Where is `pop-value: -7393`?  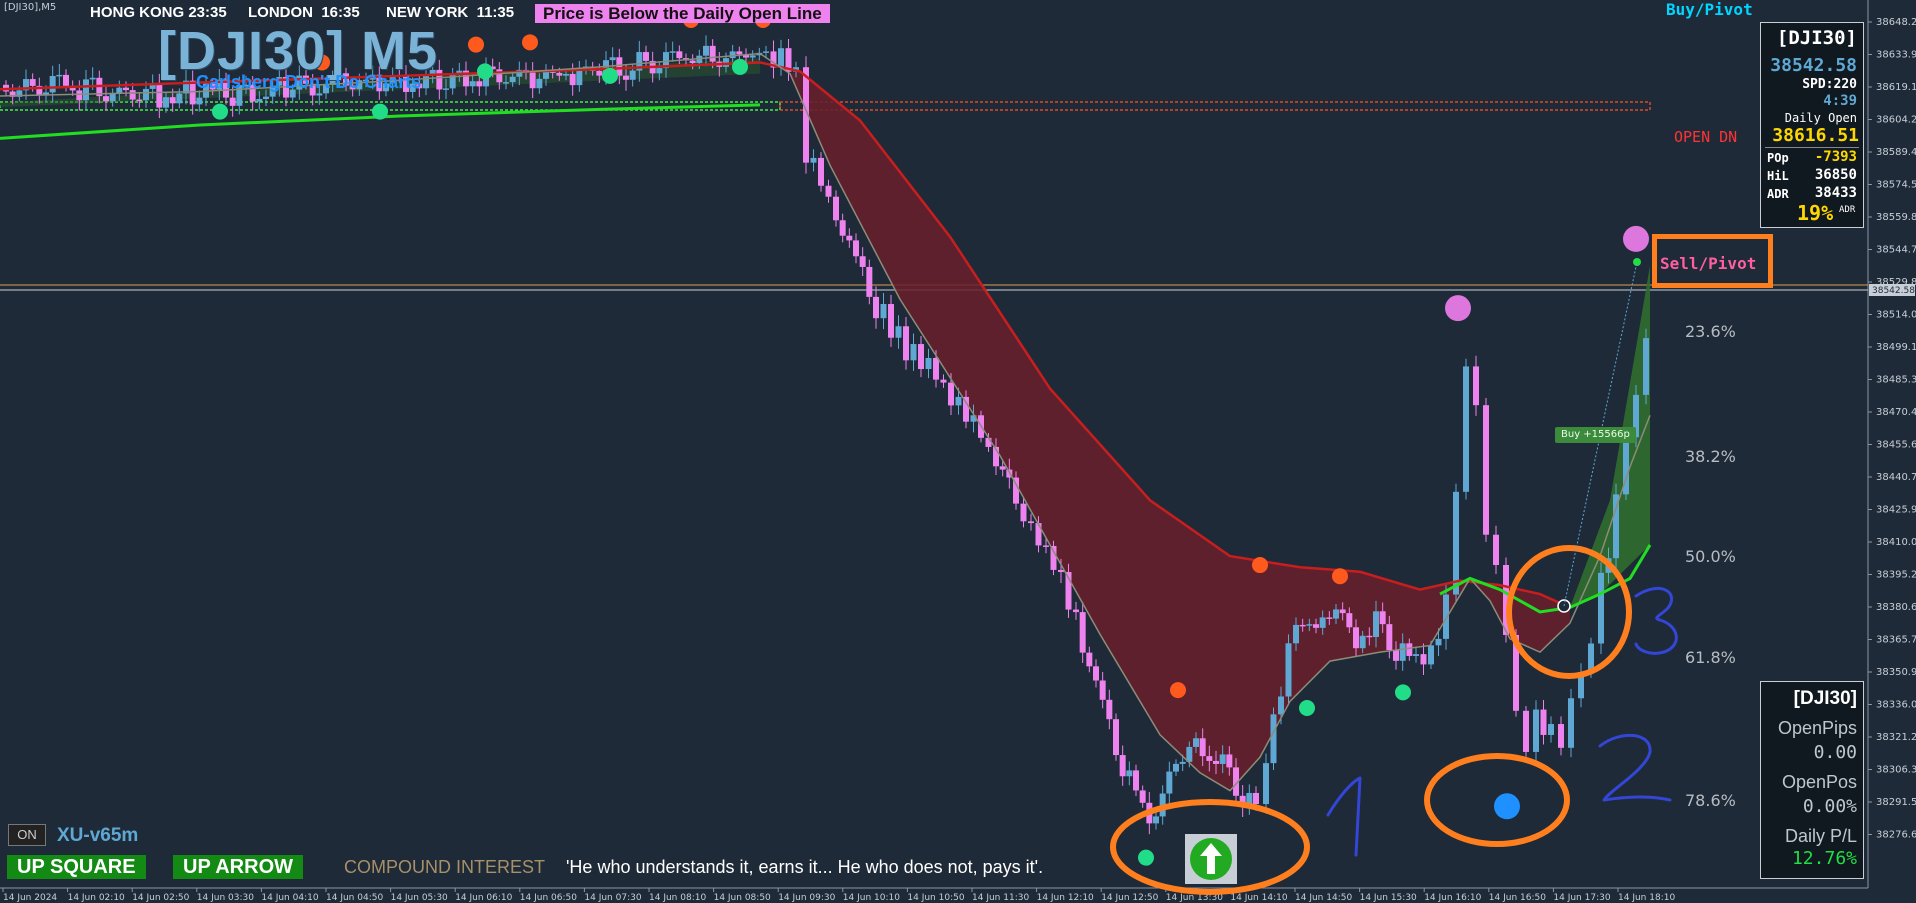
pop-value: -7393 is located at coordinates (1835, 157).